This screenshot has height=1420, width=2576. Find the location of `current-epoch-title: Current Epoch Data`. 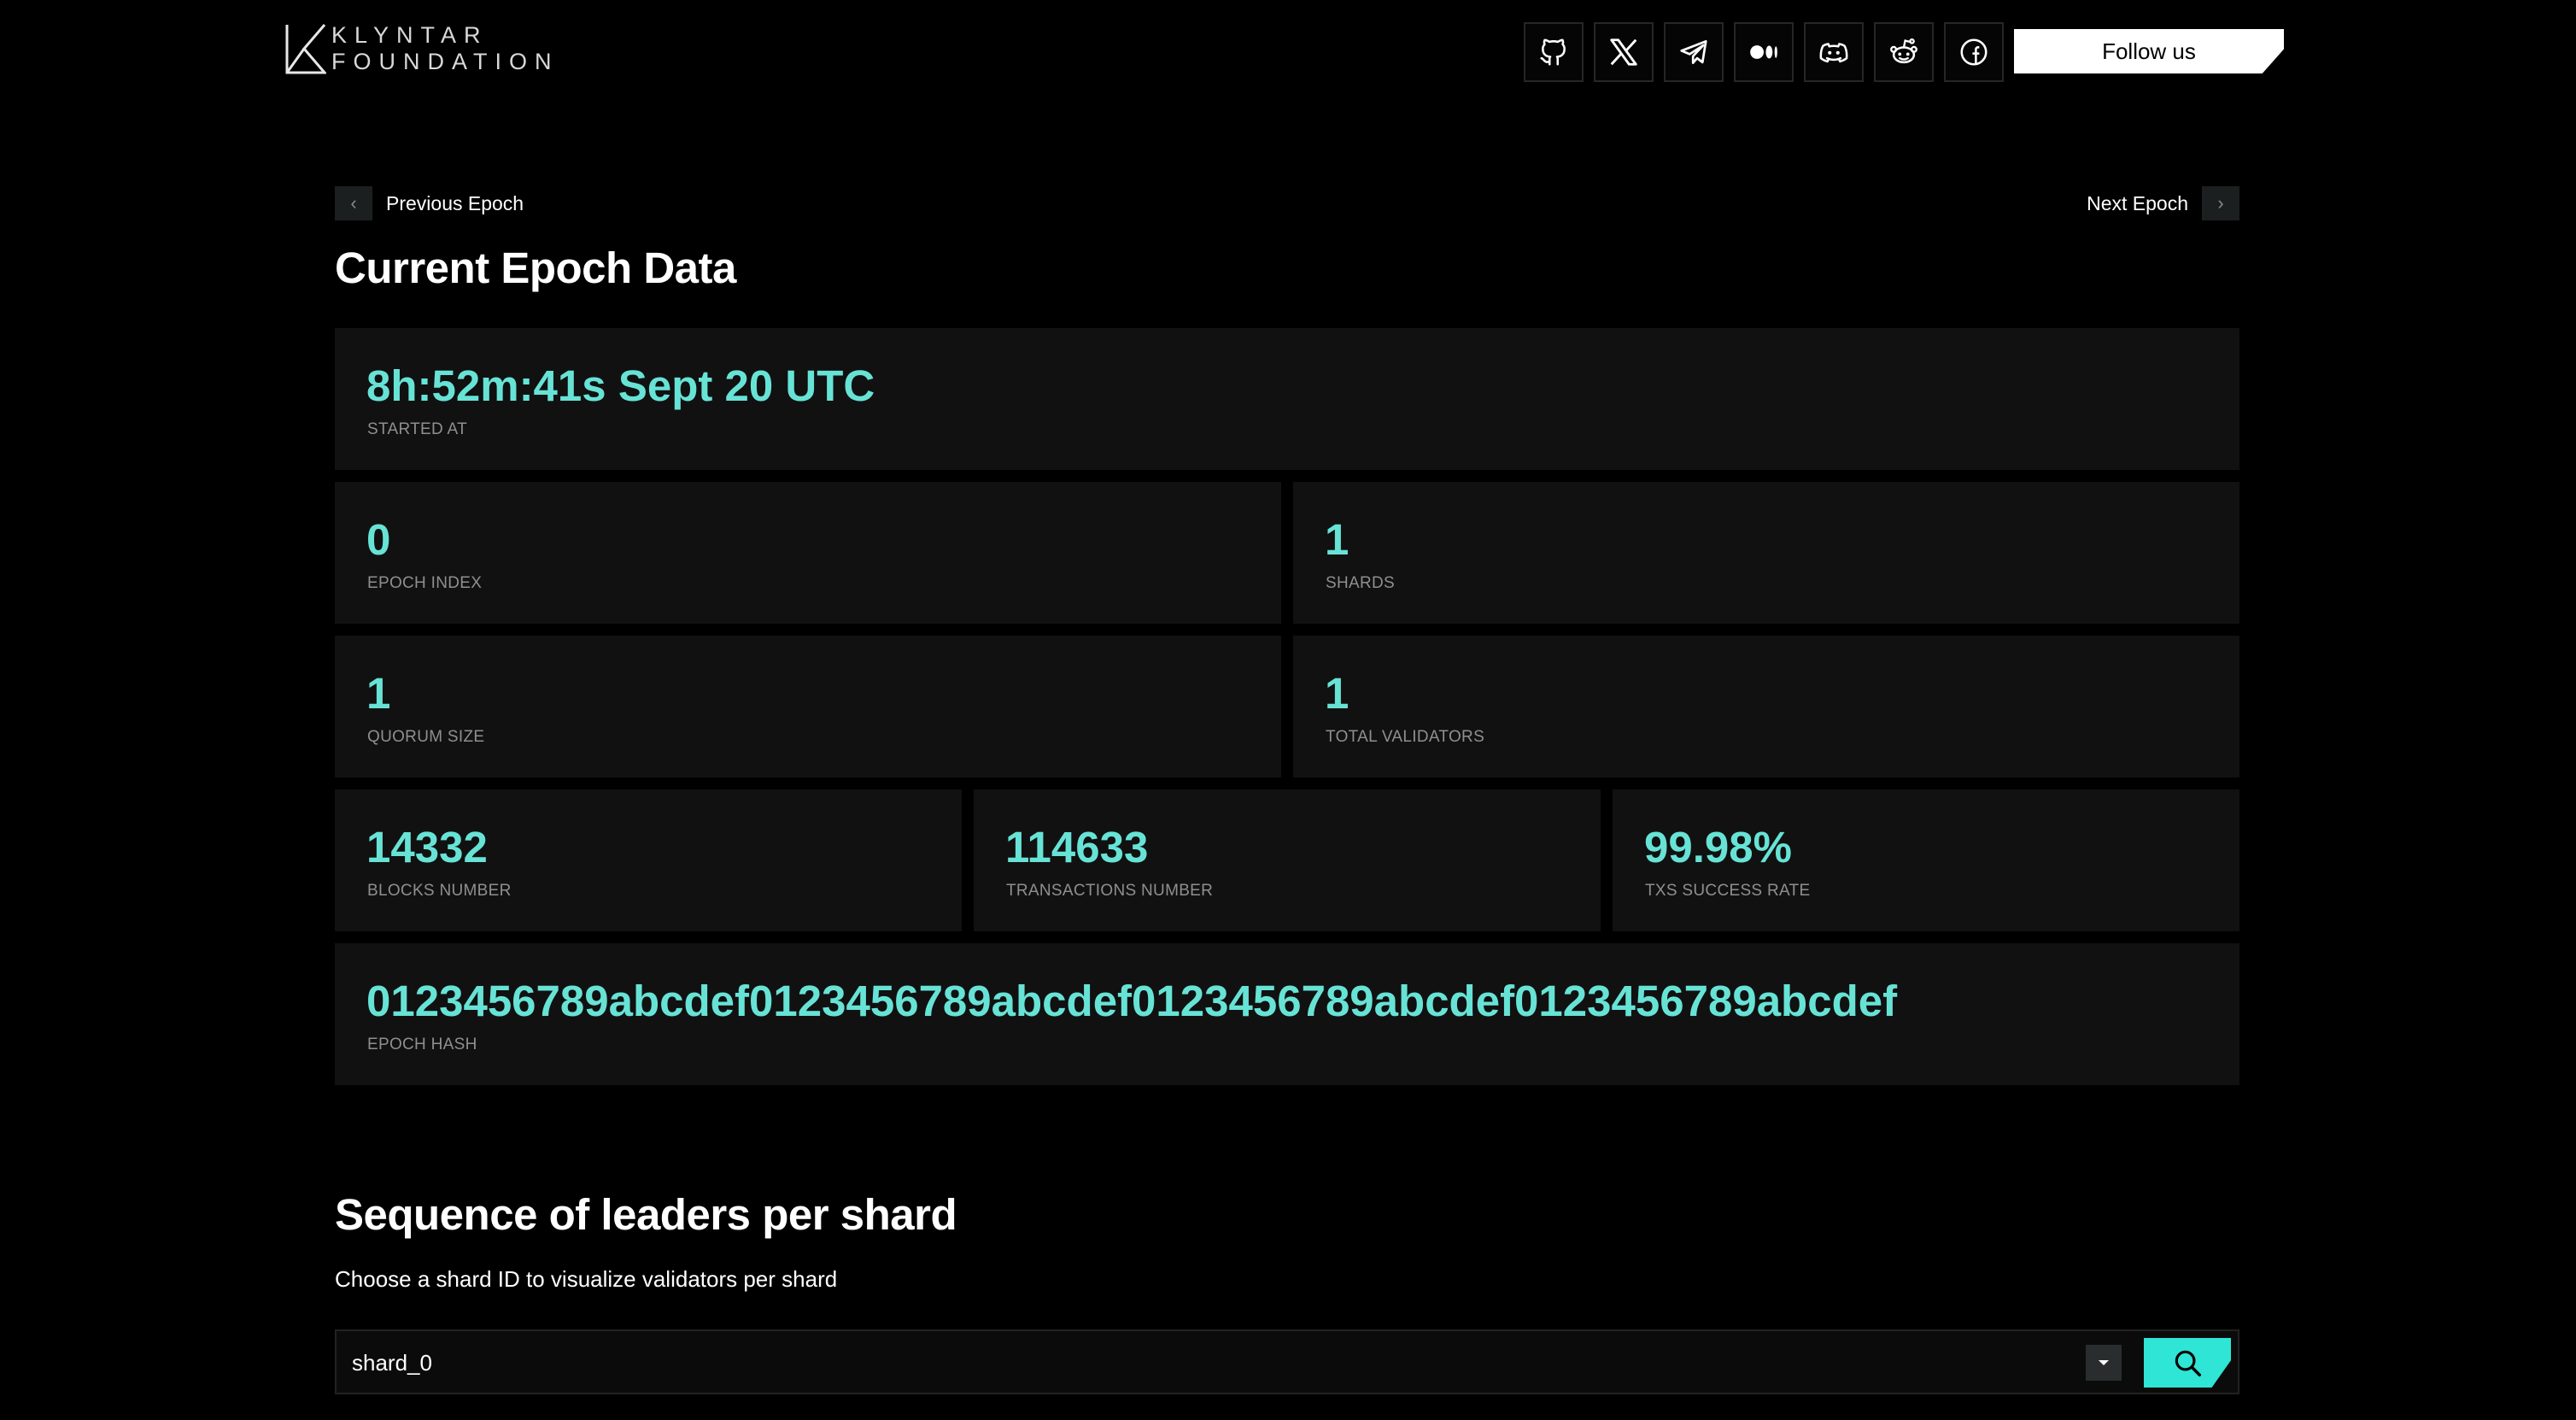

current-epoch-title: Current Epoch Data is located at coordinates (535, 268).